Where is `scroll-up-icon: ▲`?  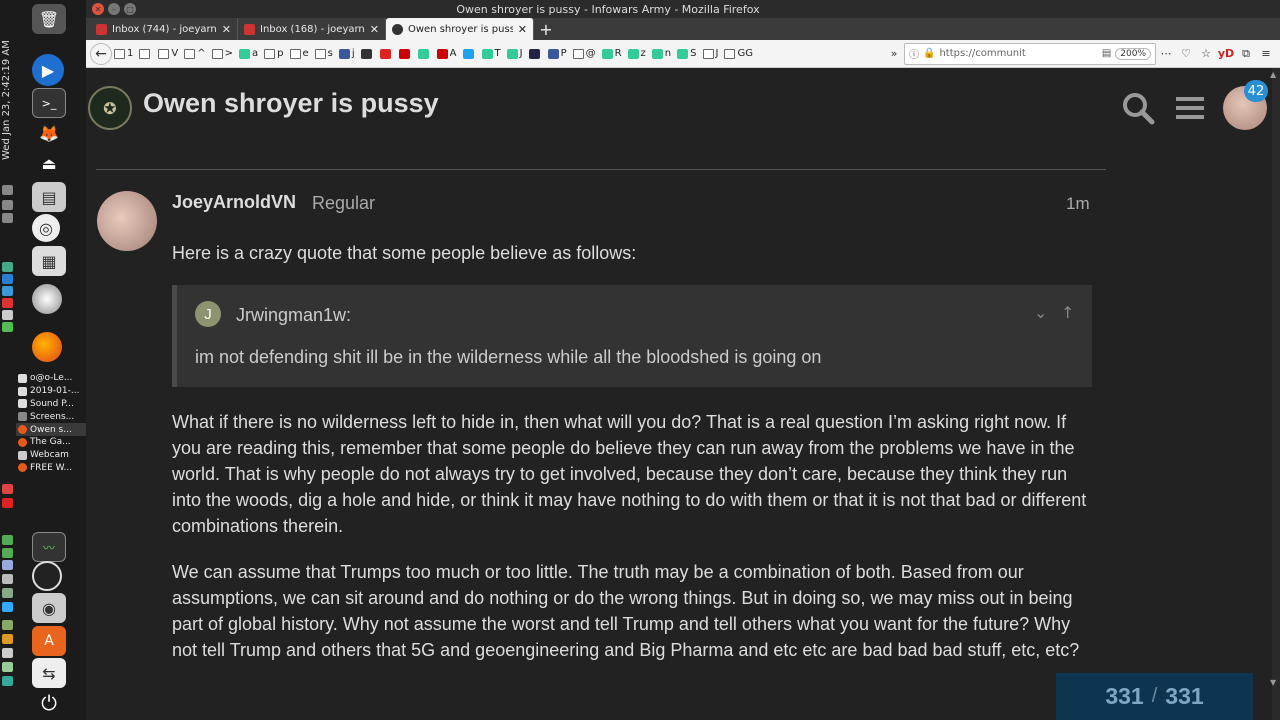 scroll-up-icon: ▲ is located at coordinates (1273, 74).